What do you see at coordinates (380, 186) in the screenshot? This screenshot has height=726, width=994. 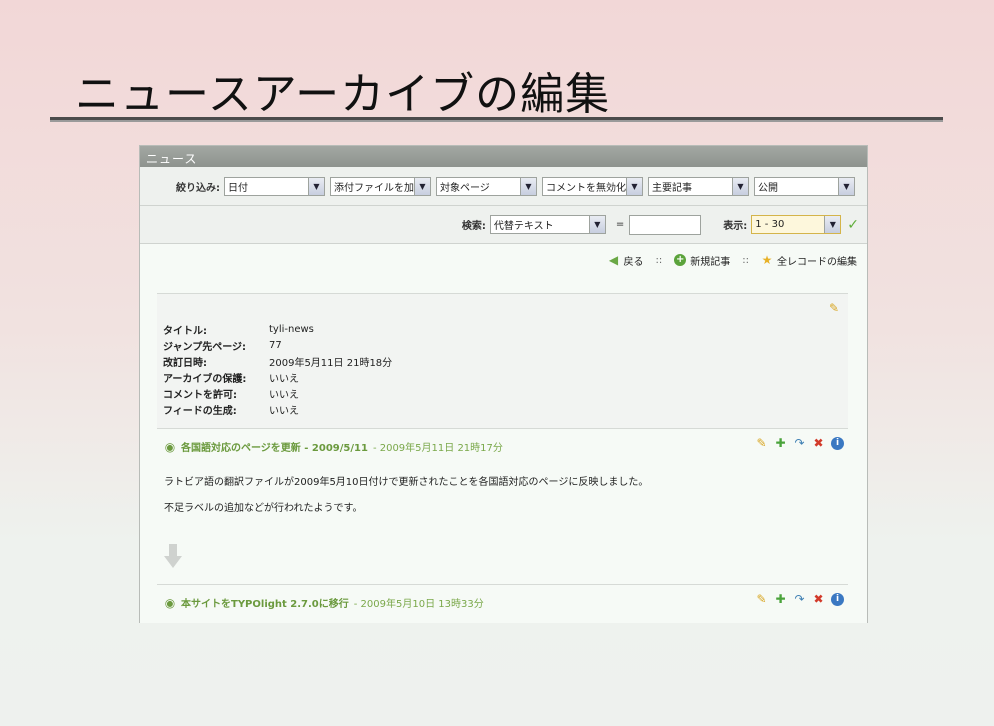 I see `filter-enclosure-select: 添付ファイルを加 ▼` at bounding box center [380, 186].